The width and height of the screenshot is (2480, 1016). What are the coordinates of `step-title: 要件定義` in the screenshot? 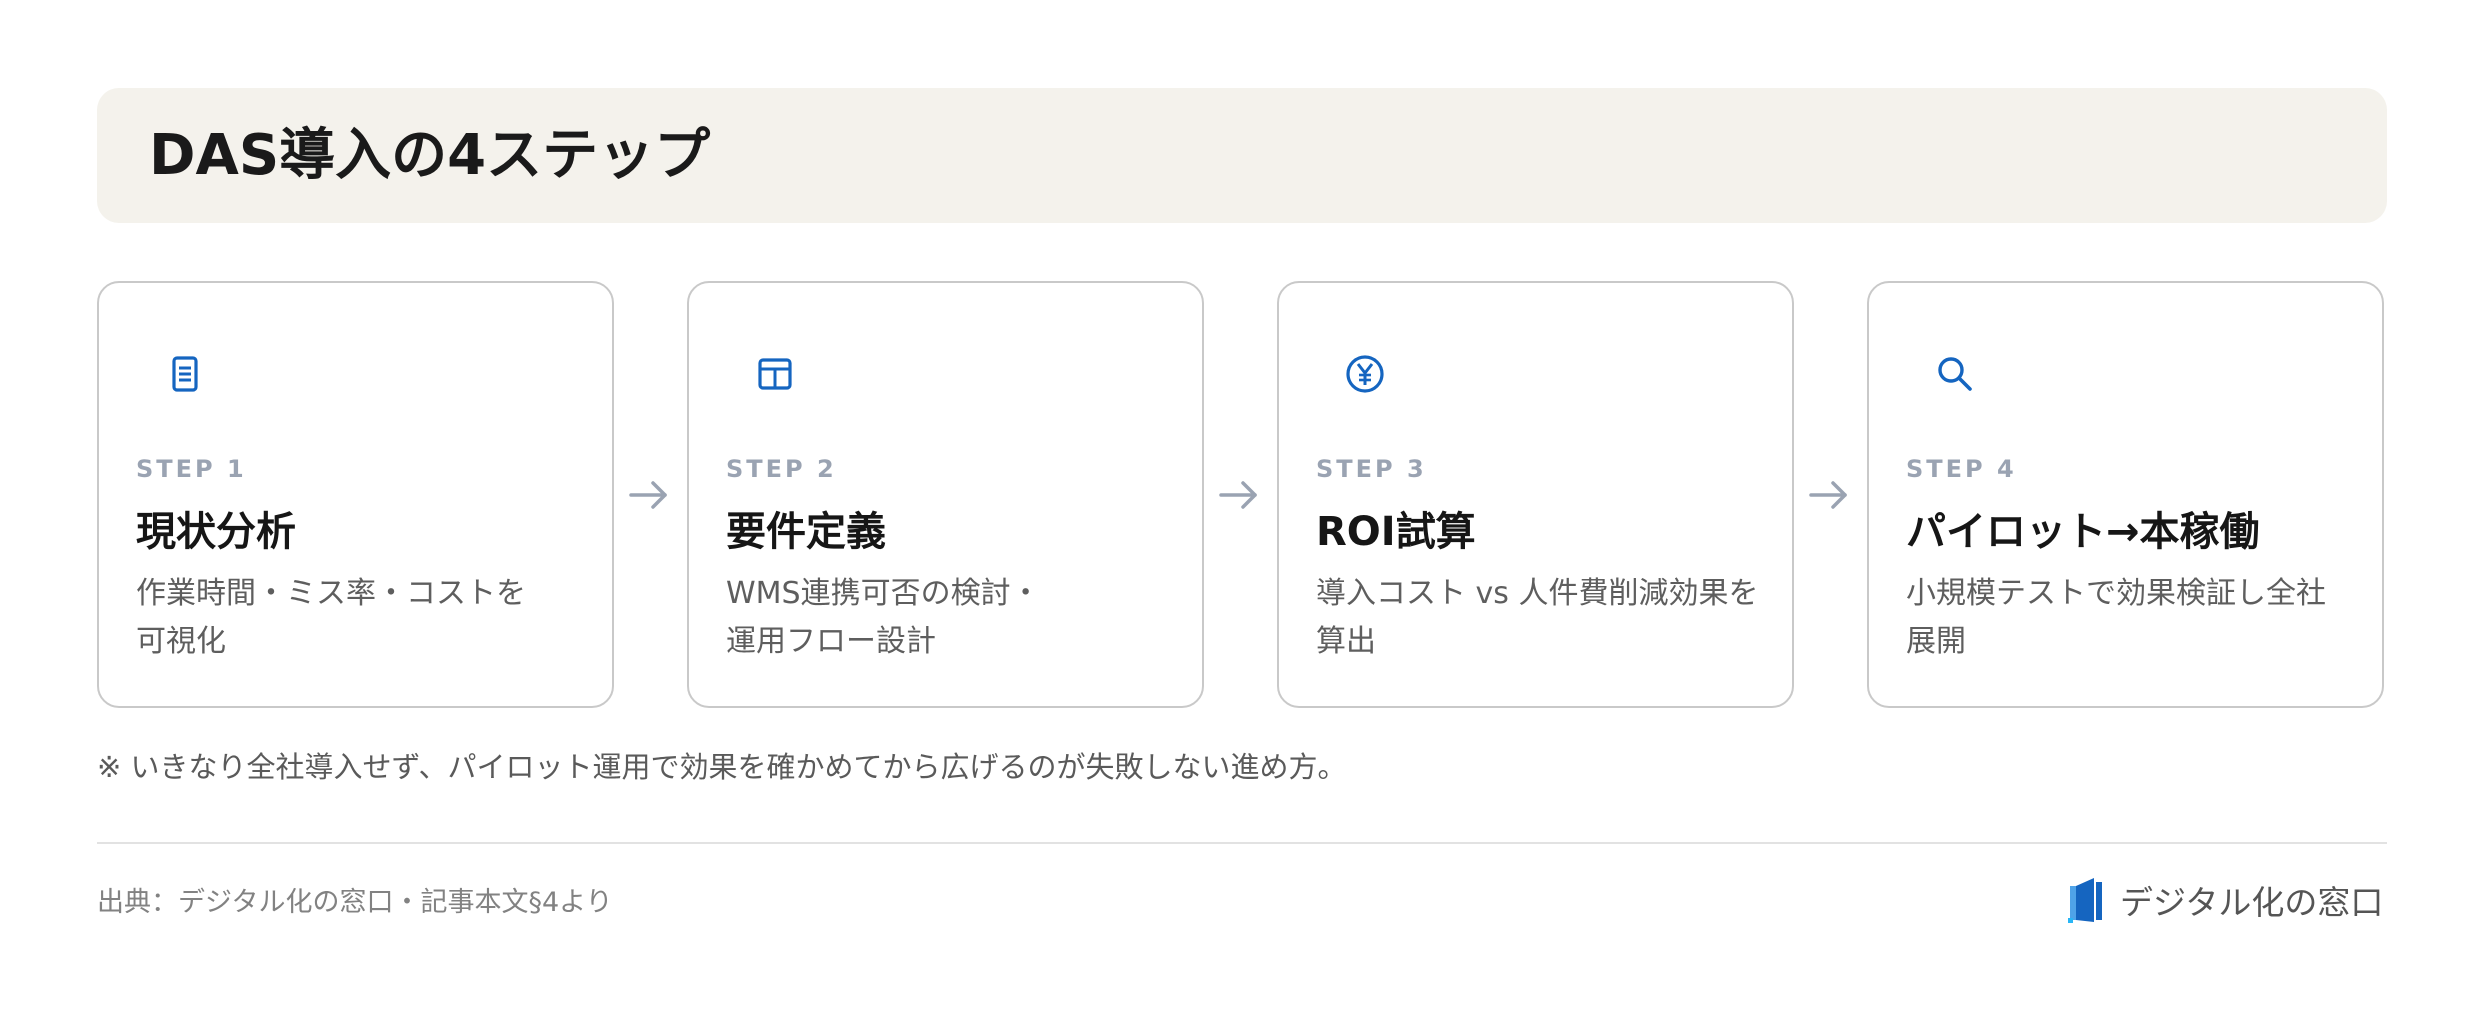 It's located at (806, 532).